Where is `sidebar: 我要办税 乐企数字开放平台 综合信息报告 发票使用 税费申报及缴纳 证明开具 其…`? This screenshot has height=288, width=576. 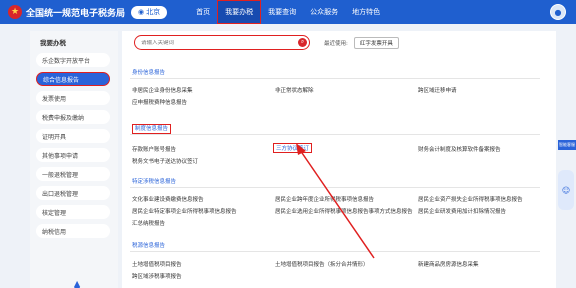
sidebar: 我要办税 乐企数字开放平台 综合信息报告 发票使用 税费申报及缴纳 证明开具 其… is located at coordinates (74, 159).